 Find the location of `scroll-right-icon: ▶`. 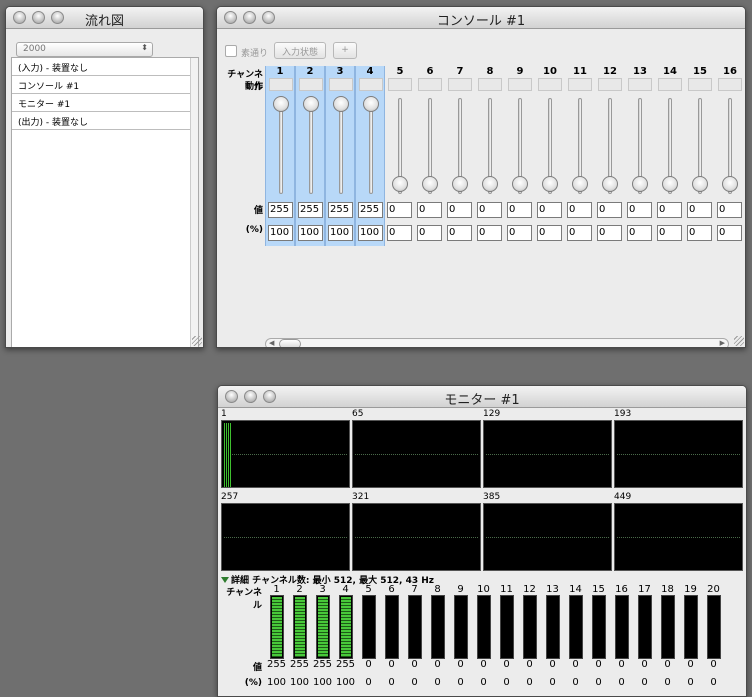

scroll-right-icon: ▶ is located at coordinates (722, 343).